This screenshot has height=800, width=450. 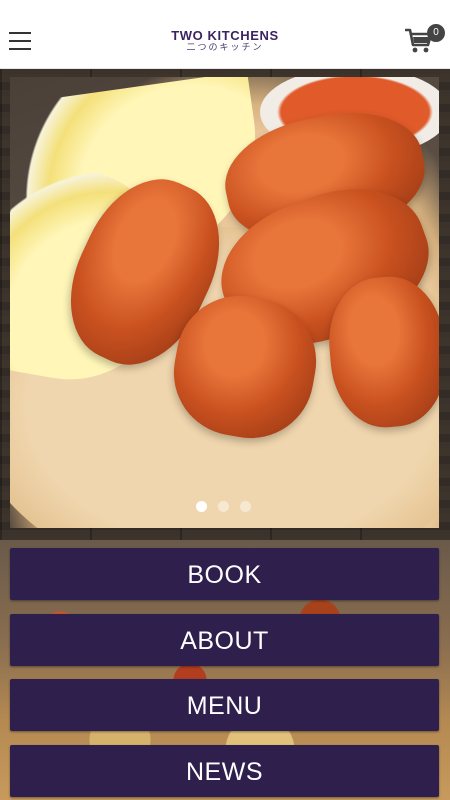 I want to click on brand-logo: TWO KITCHENS 二つのキッチン, so click(x=225, y=41).